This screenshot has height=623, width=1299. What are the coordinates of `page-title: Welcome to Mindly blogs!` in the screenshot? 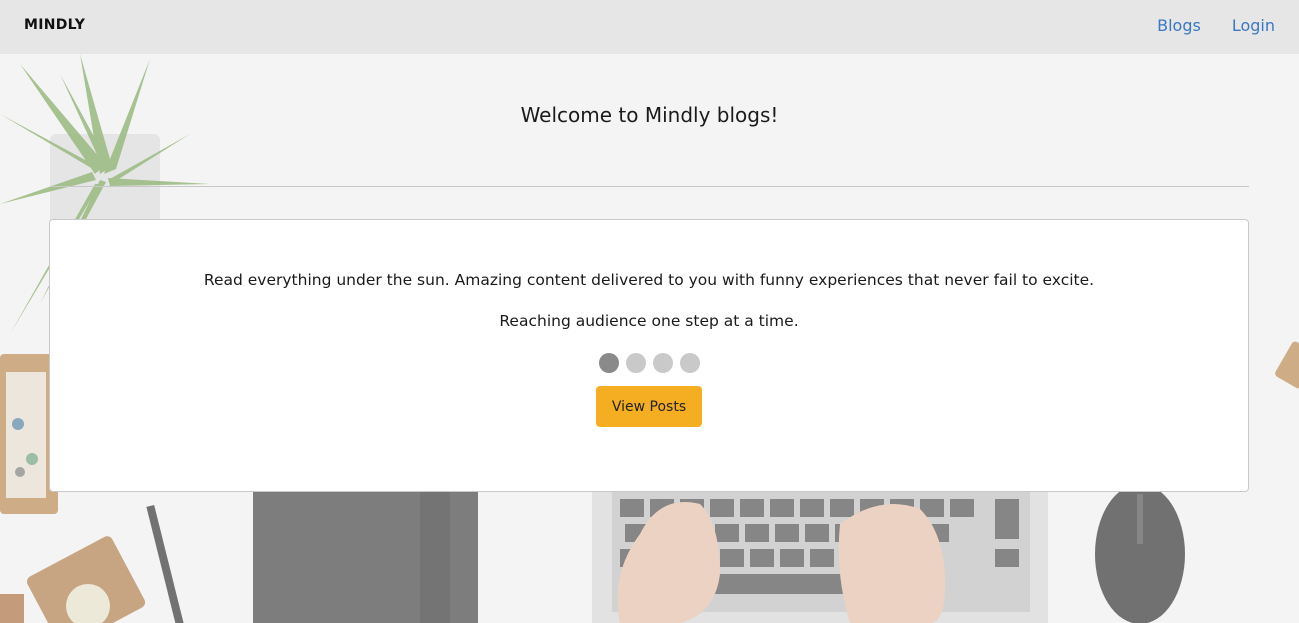 It's located at (649, 115).